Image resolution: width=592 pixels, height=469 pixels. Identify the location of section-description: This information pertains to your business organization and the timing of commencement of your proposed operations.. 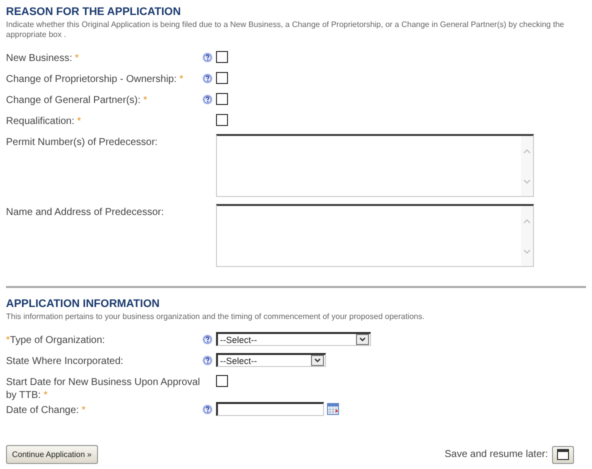
(216, 317).